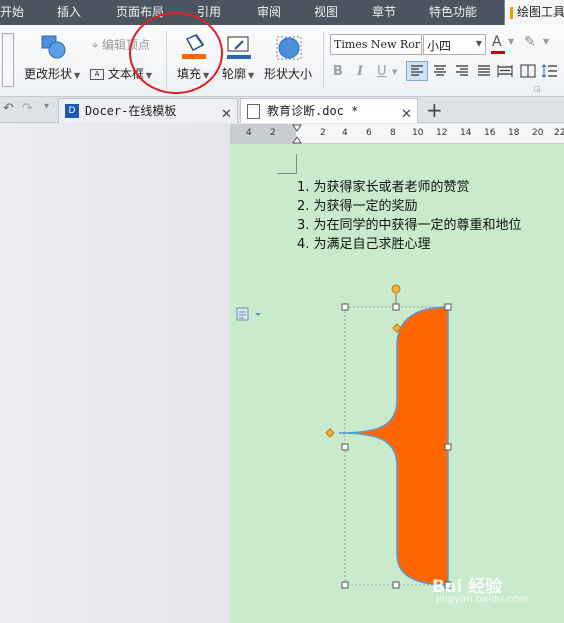 This screenshot has height=623, width=564. What do you see at coordinates (263, 134) in the screenshot?
I see `ruler-margin` at bounding box center [263, 134].